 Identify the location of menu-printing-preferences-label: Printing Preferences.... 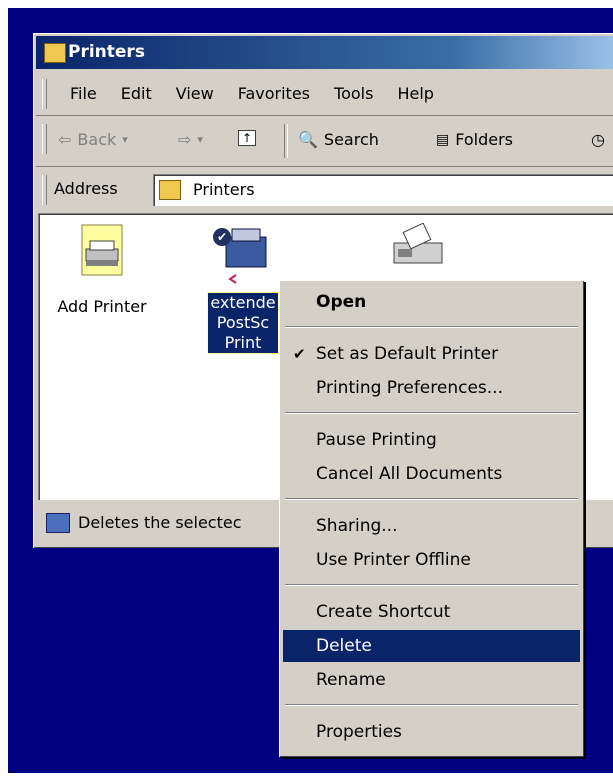
(409, 388).